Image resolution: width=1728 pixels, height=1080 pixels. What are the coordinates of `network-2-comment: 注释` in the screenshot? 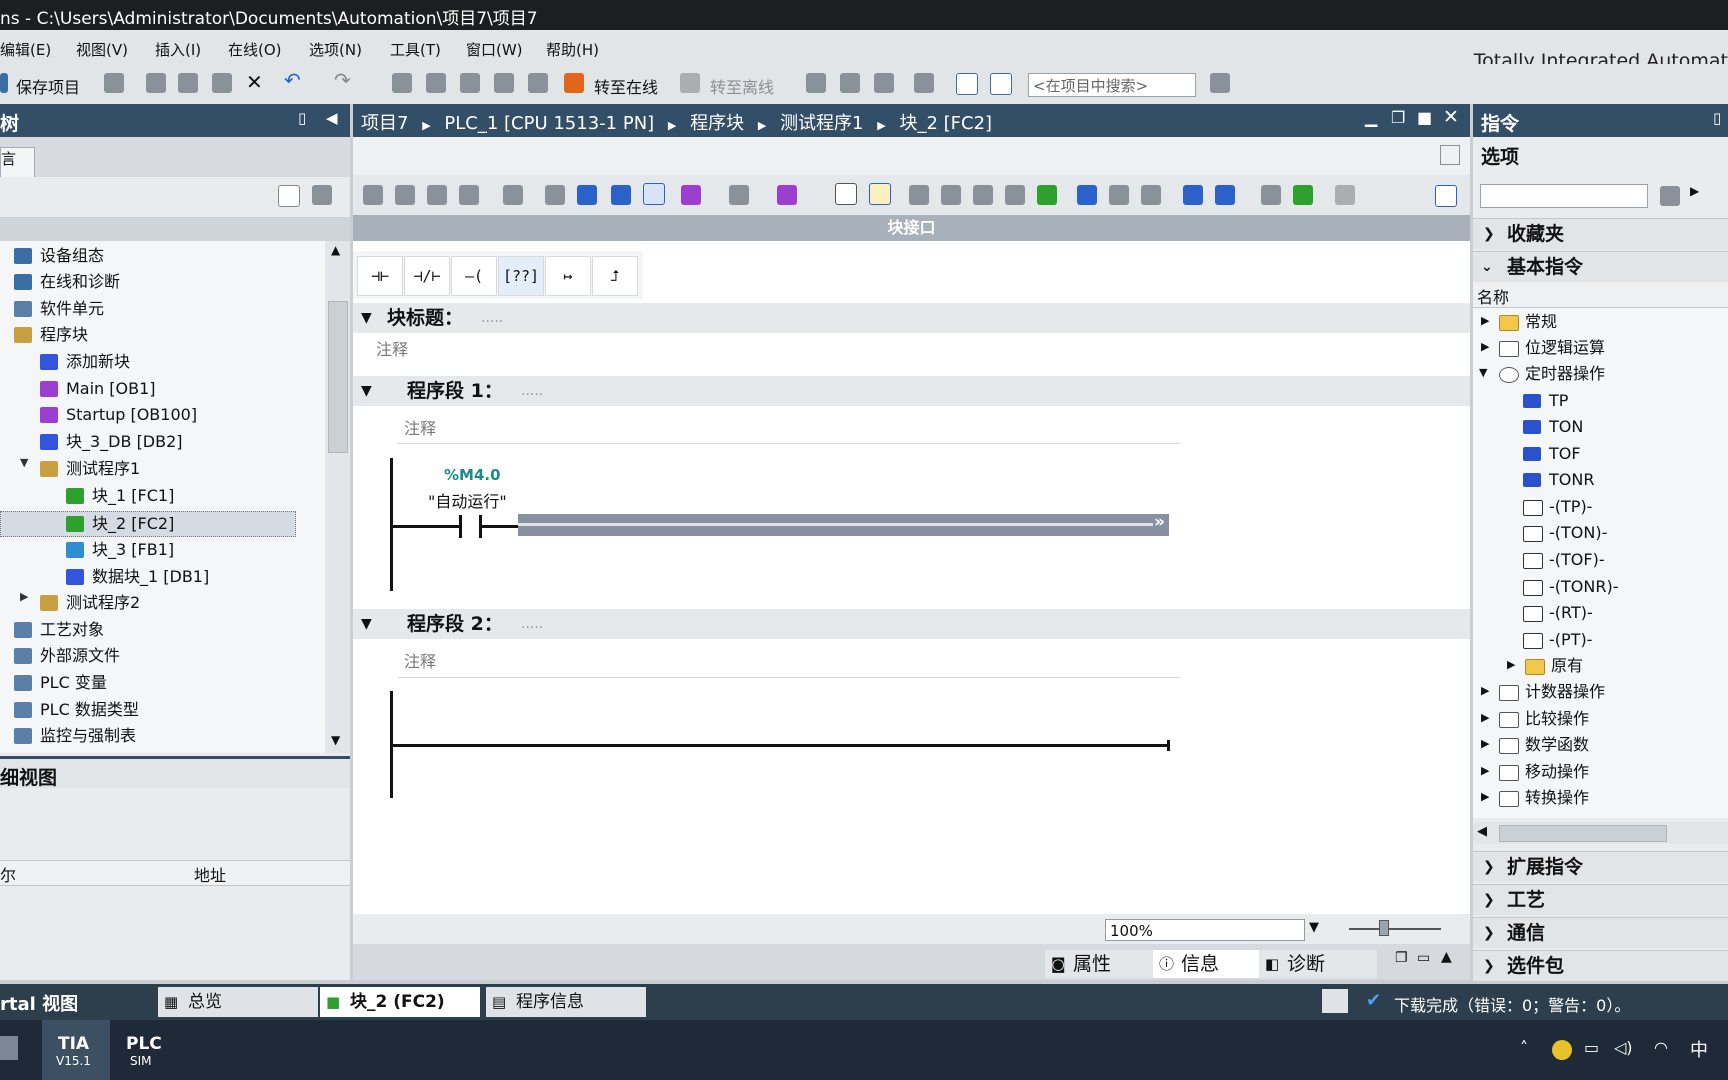 It's located at (420, 660).